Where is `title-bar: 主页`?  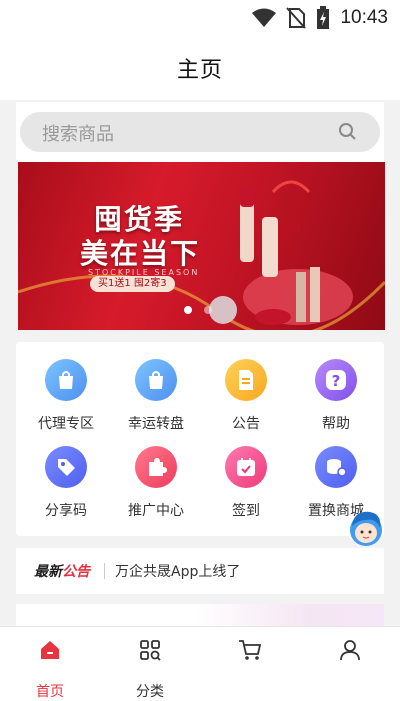
title-bar: 主页 is located at coordinates (200, 68).